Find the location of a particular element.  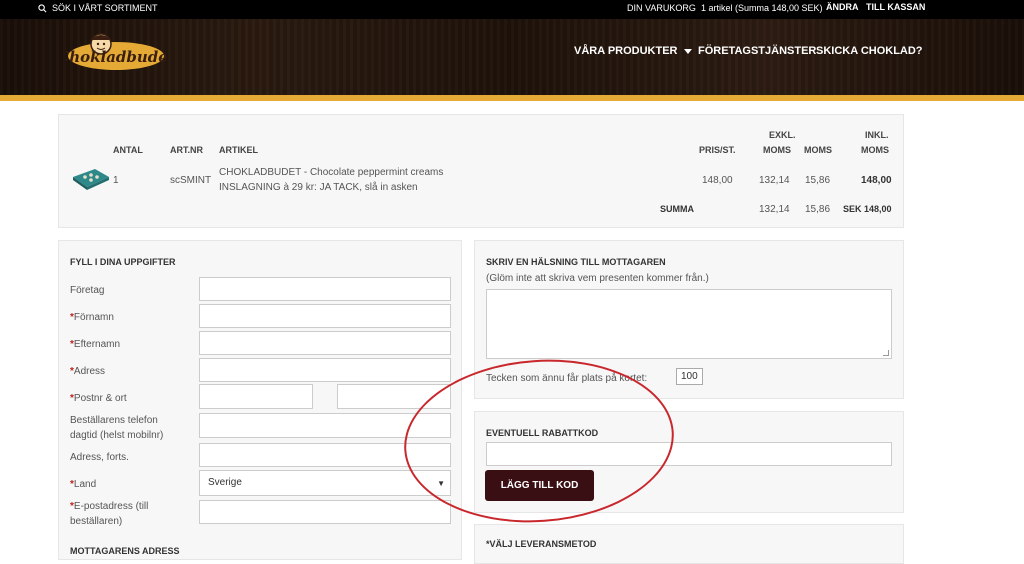

row-price: 148,00 is located at coordinates (717, 180).